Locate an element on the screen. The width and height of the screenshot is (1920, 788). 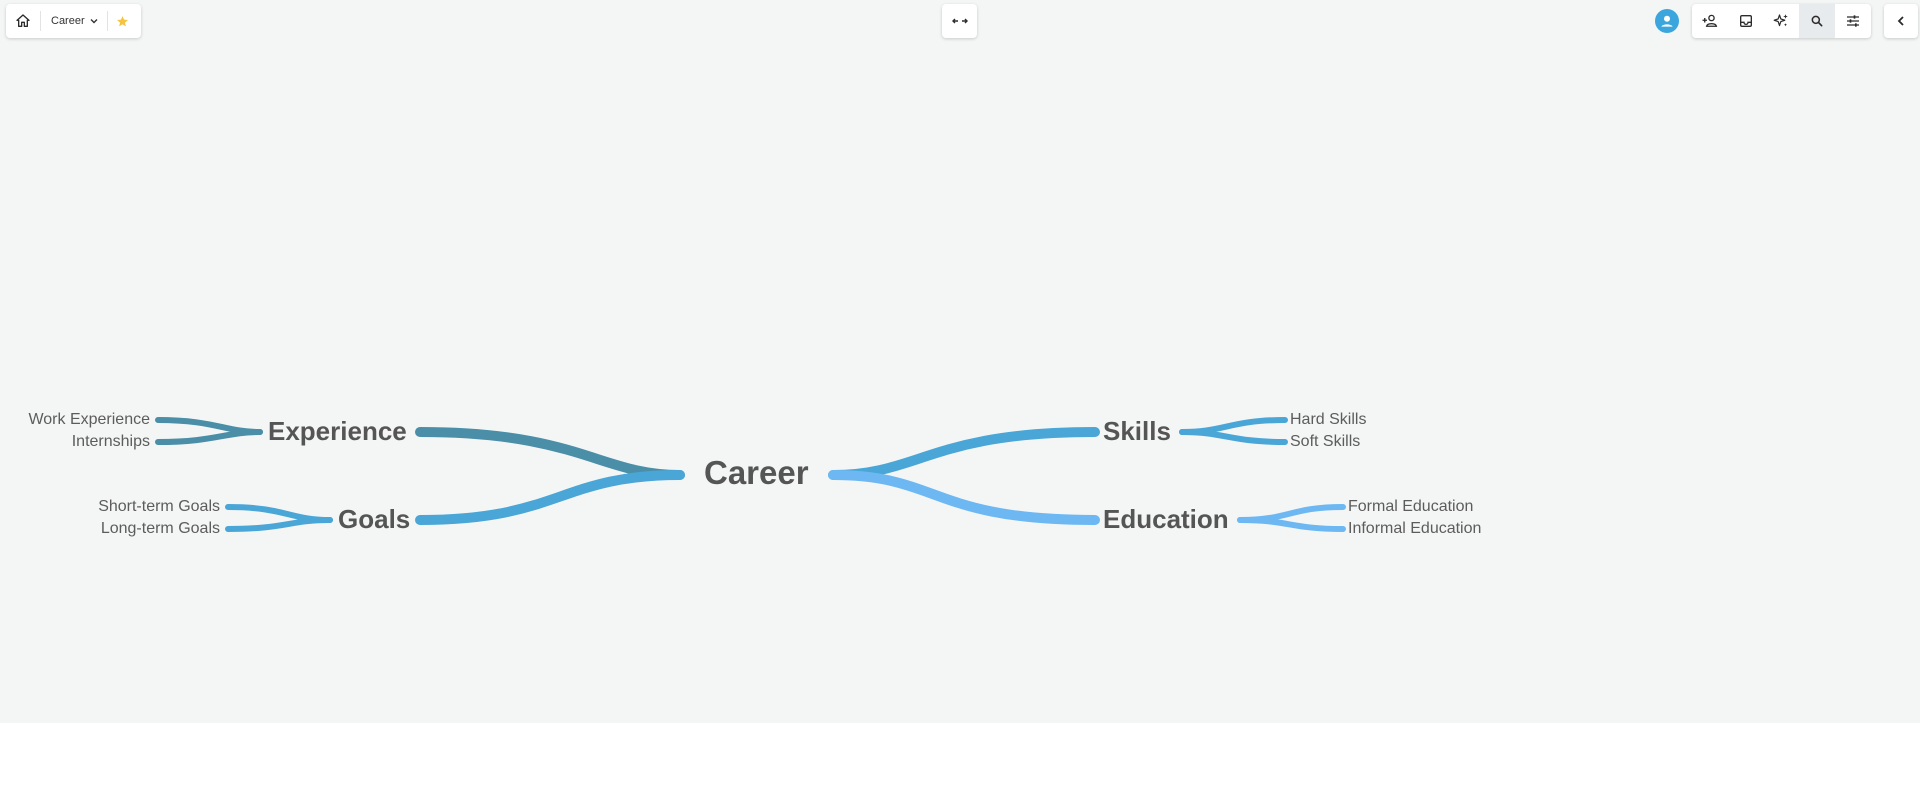
document-menu: Career is located at coordinates (74, 21).